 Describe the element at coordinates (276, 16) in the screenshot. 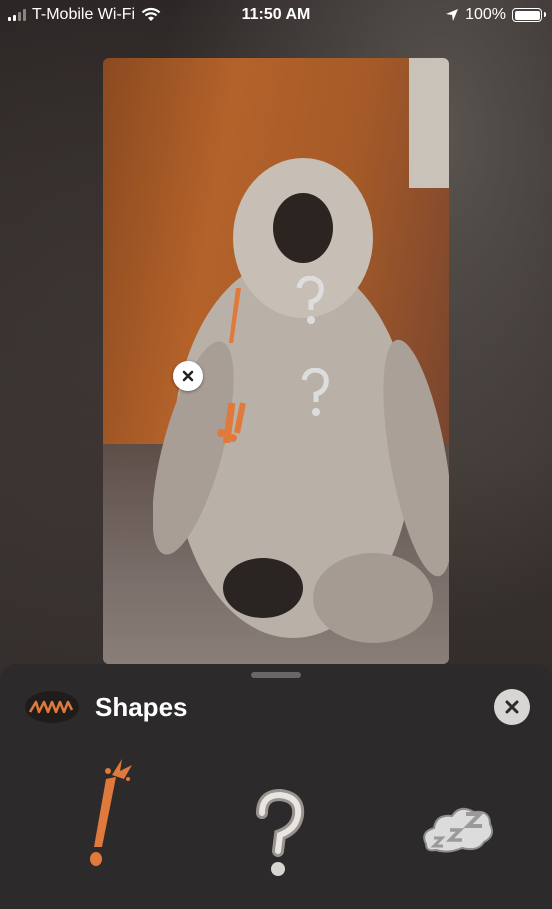

I see `status-bar: T-Mobile Wi-Fi 11:50 AM 100%` at that location.